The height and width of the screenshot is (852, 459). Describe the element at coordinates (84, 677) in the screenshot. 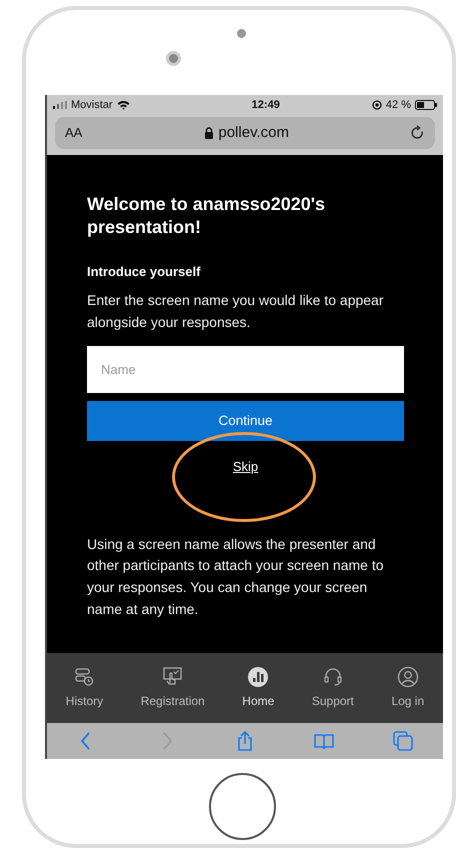

I see `history-icon` at that location.